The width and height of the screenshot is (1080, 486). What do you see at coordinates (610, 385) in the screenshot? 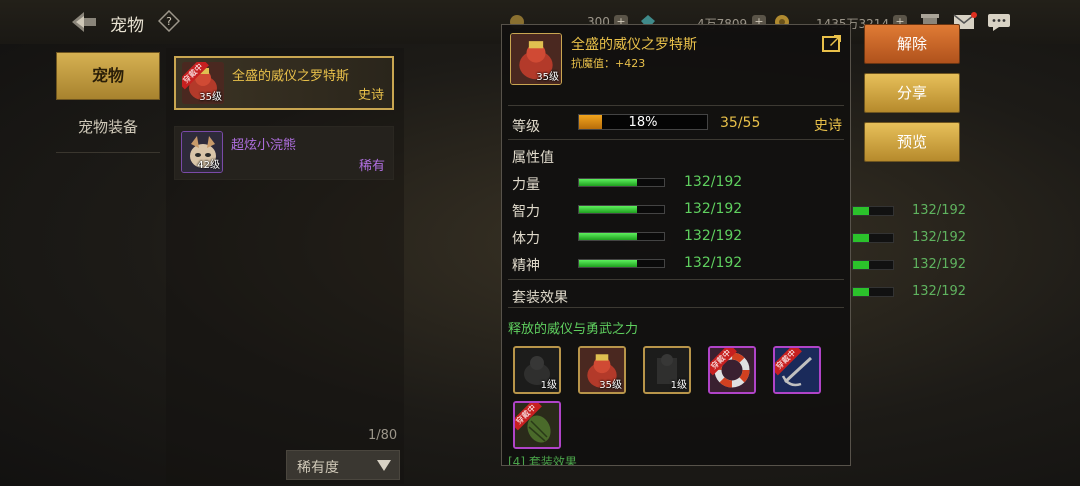
I see `slot-level: 35级` at bounding box center [610, 385].